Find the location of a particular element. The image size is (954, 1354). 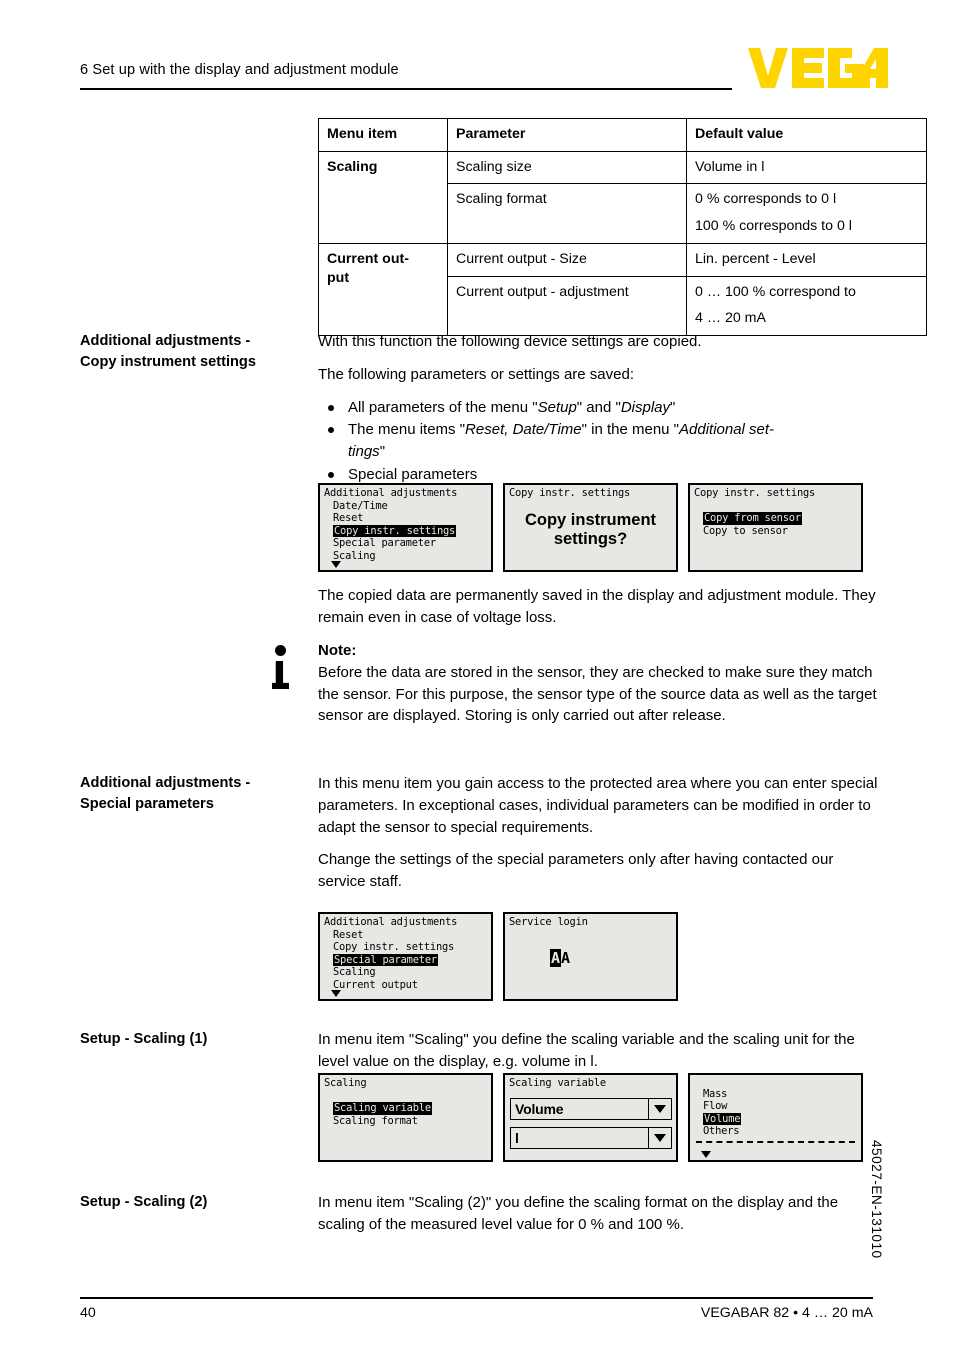

code-char-inverted: A is located at coordinates (556, 958).